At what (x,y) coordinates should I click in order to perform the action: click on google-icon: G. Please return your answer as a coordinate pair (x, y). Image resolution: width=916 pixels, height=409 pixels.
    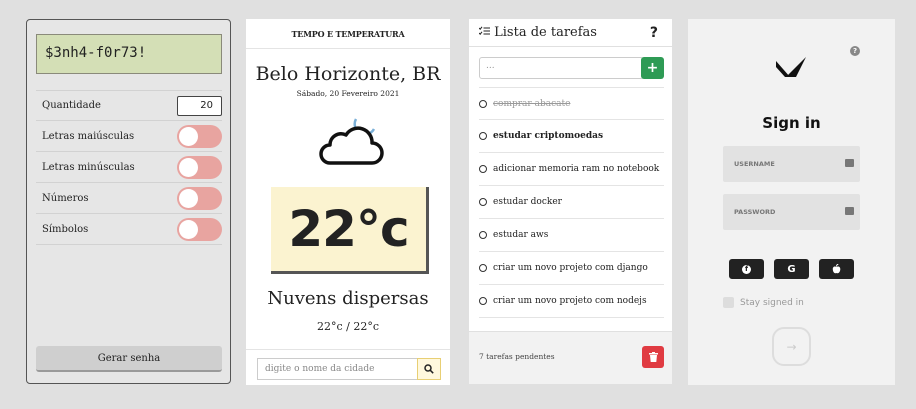
    Looking at the image, I should click on (791, 269).